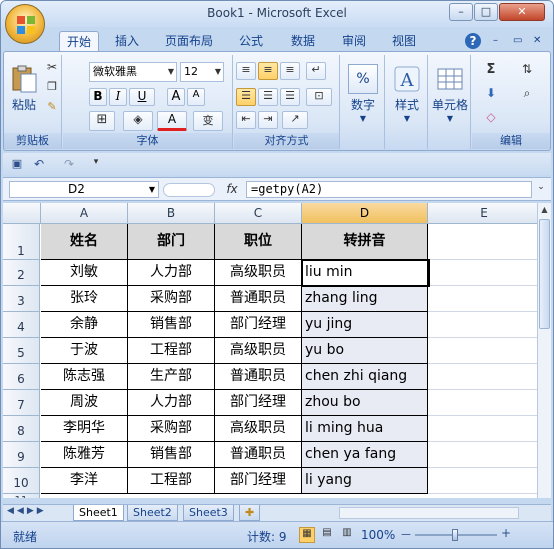 Image resolution: width=554 pixels, height=549 pixels. I want to click on expand-formula-bar-icon: ⌄, so click(541, 190).